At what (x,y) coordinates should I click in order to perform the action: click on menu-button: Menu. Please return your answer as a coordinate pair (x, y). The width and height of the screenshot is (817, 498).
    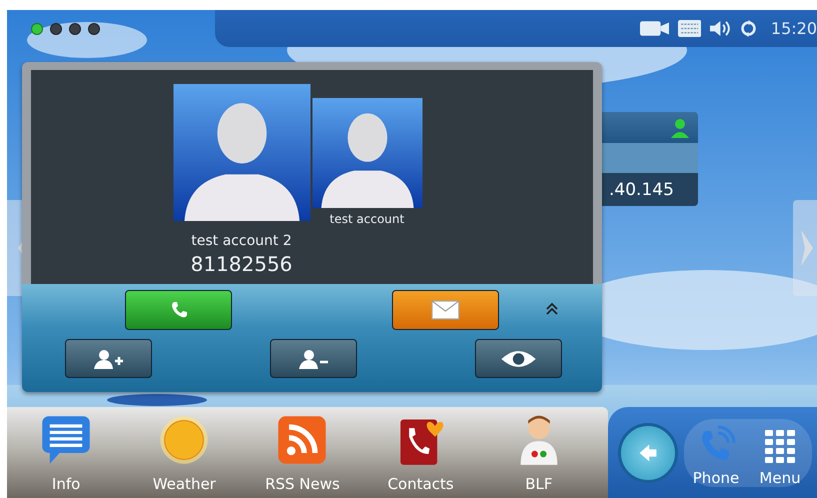
    Looking at the image, I should click on (780, 452).